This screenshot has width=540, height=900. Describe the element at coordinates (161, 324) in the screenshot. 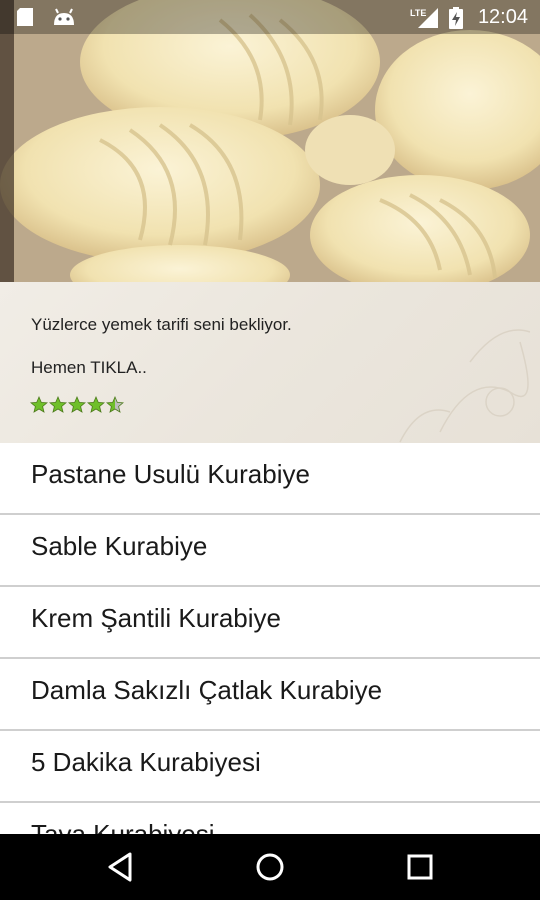

I see `promo-text: Yüzlerce yemek tarifi seni bekliyor.` at that location.